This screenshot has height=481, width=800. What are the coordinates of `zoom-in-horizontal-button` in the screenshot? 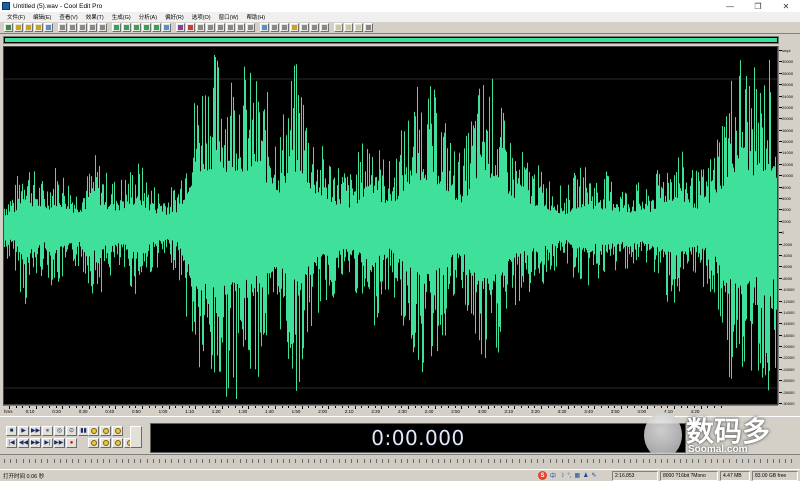 It's located at (93, 431).